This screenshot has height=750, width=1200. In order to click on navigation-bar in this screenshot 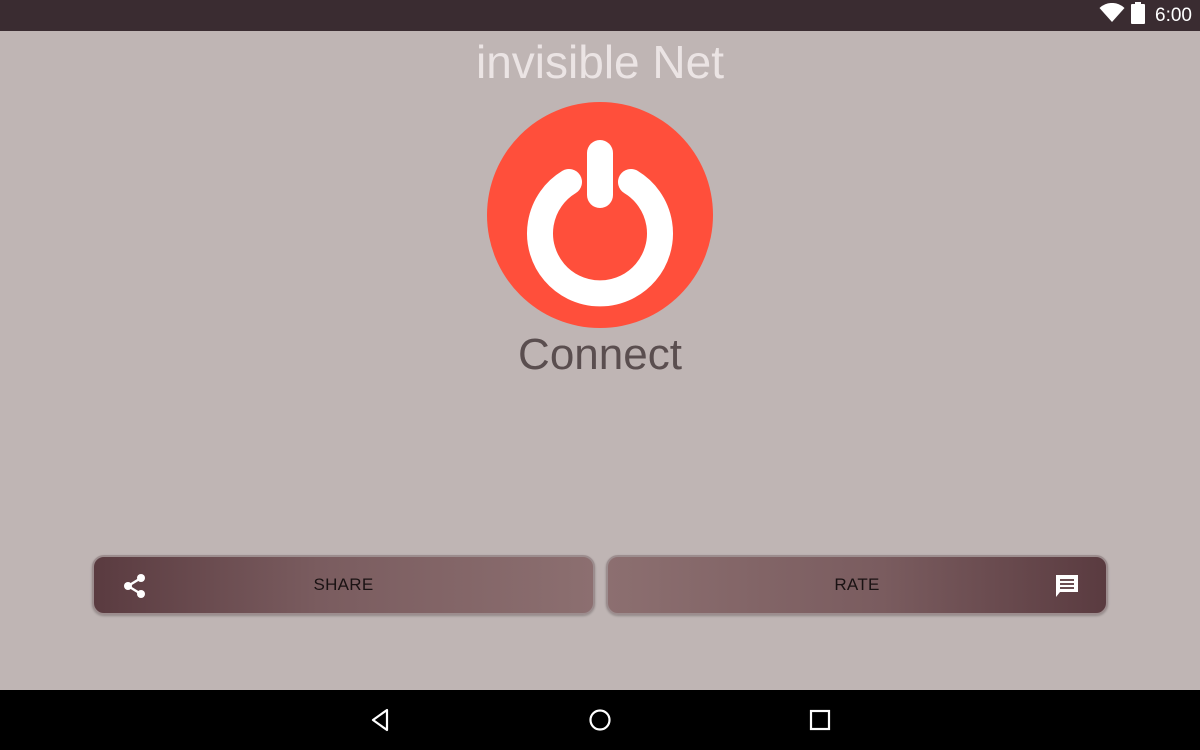, I will do `click(600, 720)`.